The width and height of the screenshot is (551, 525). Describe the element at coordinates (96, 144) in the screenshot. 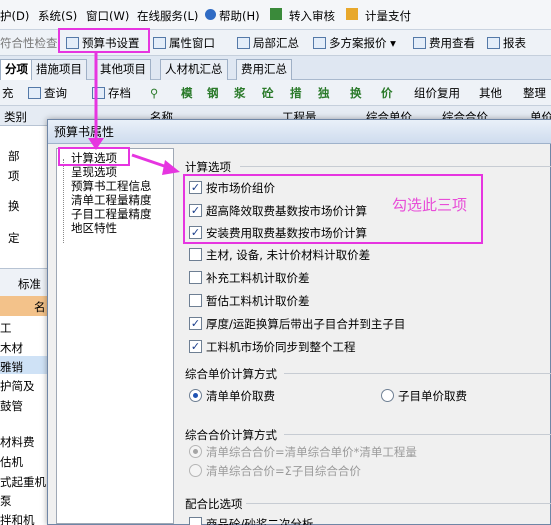

I see `arrow-down-head` at that location.